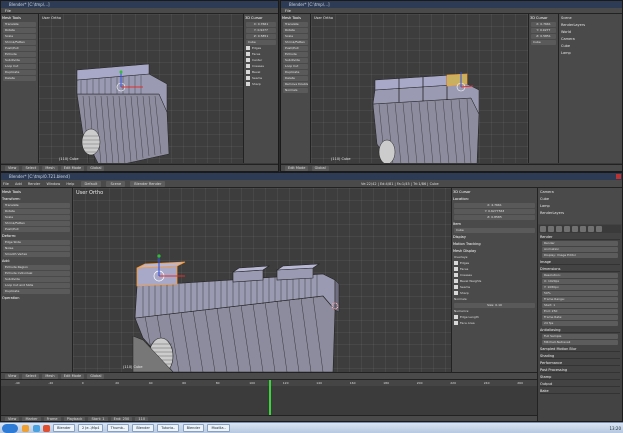 The height and width of the screenshot is (433, 623). What do you see at coordinates (36, 267) in the screenshot?
I see `tool-extrude-region: Extrude Region` at bounding box center [36, 267].